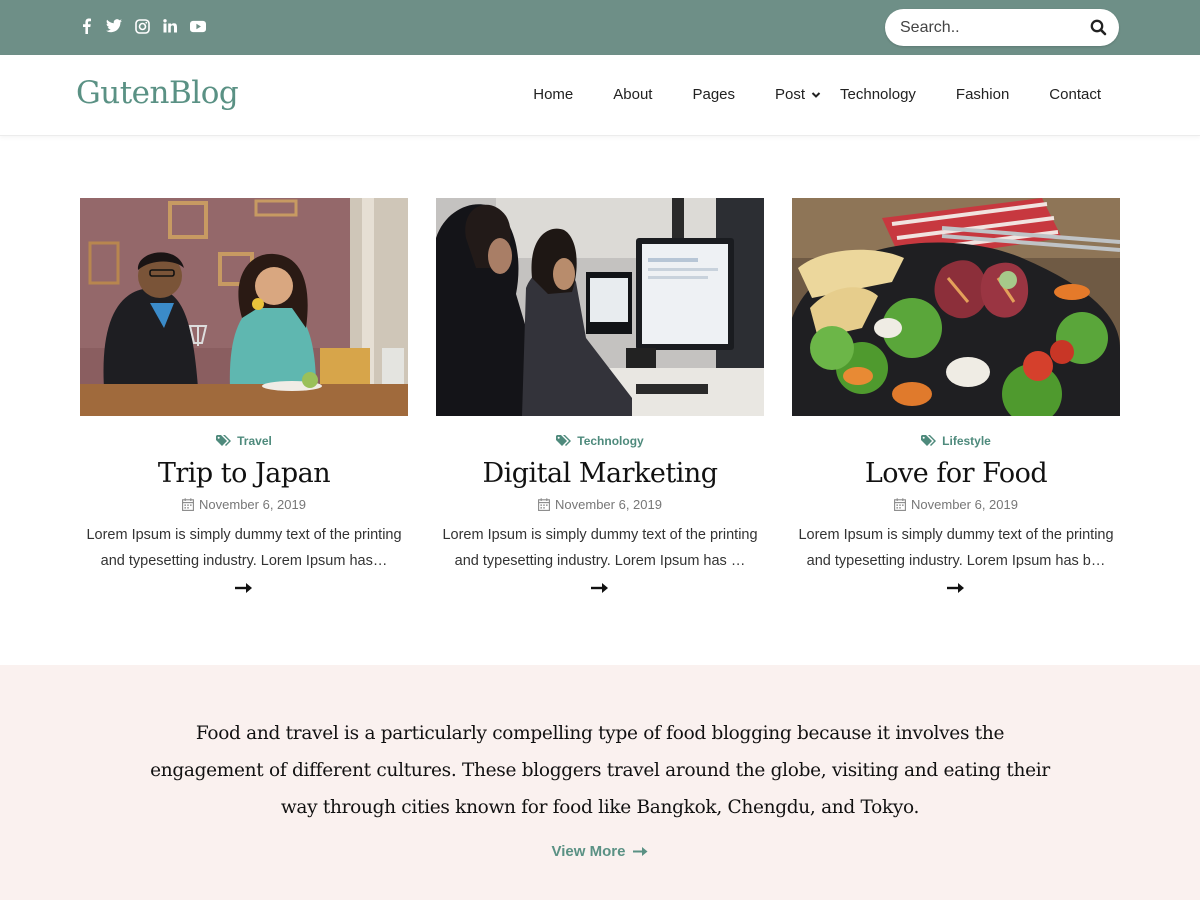  I want to click on post-title: Trip to Japan, so click(244, 473).